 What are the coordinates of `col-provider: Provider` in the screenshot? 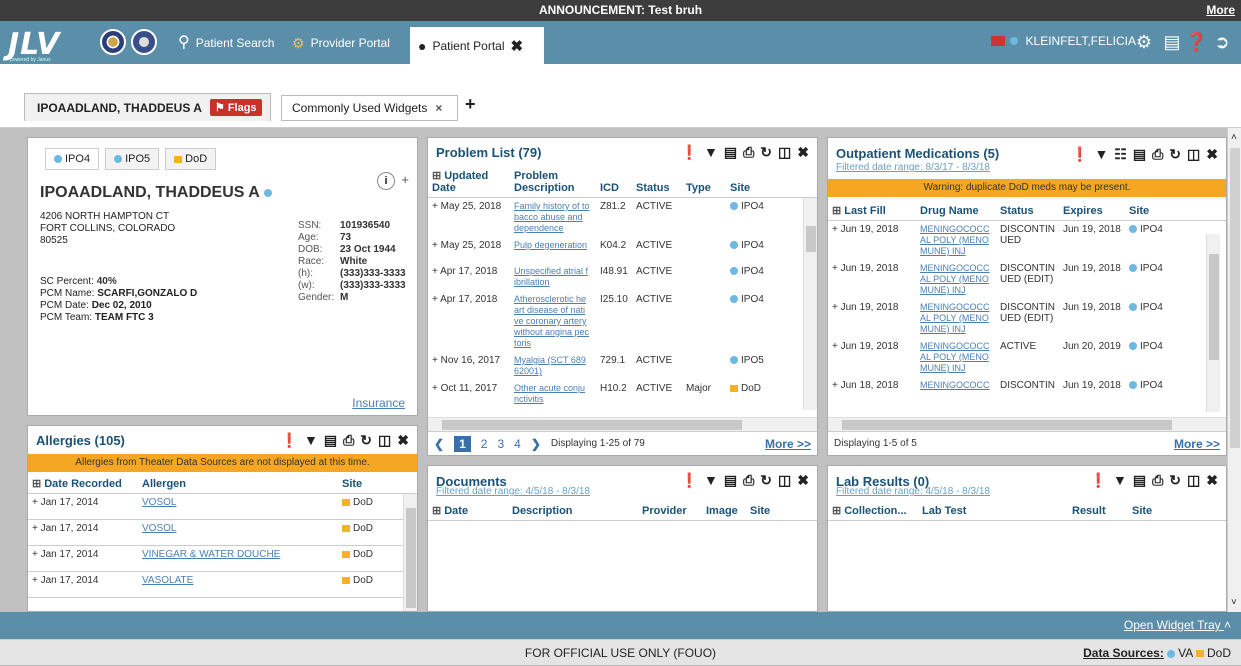 It's located at (670, 511).